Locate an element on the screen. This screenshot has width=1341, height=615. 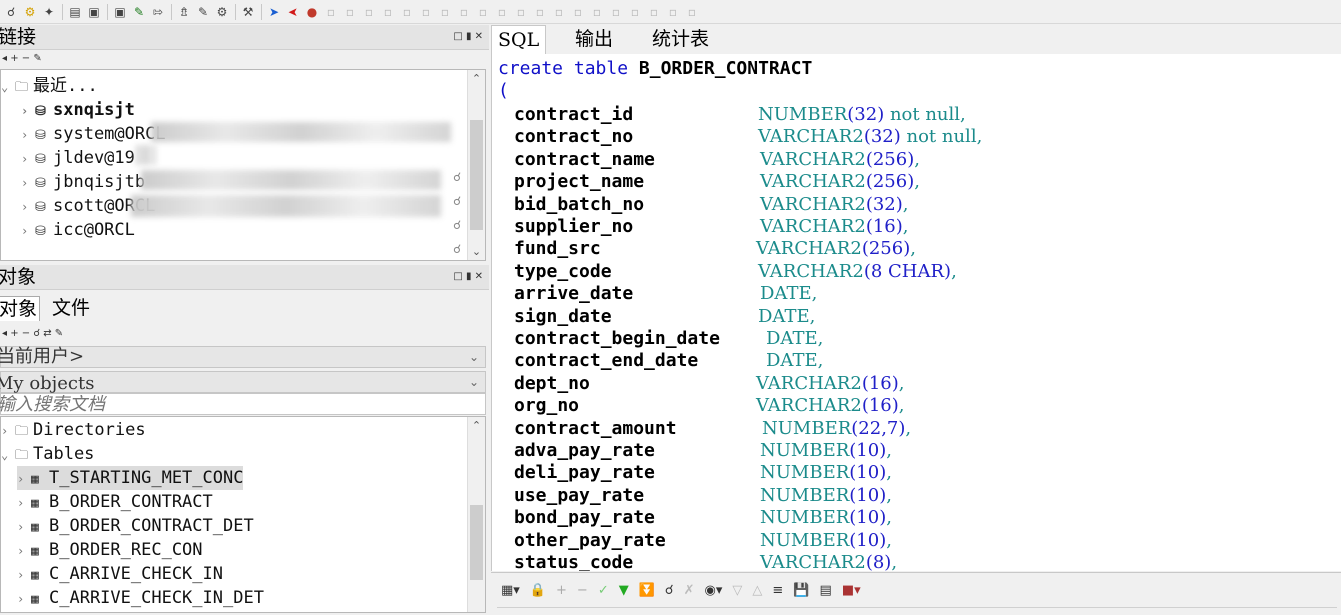
table-item: › ▦ C_ARRIVE_CHECK_IN is located at coordinates (120, 574).